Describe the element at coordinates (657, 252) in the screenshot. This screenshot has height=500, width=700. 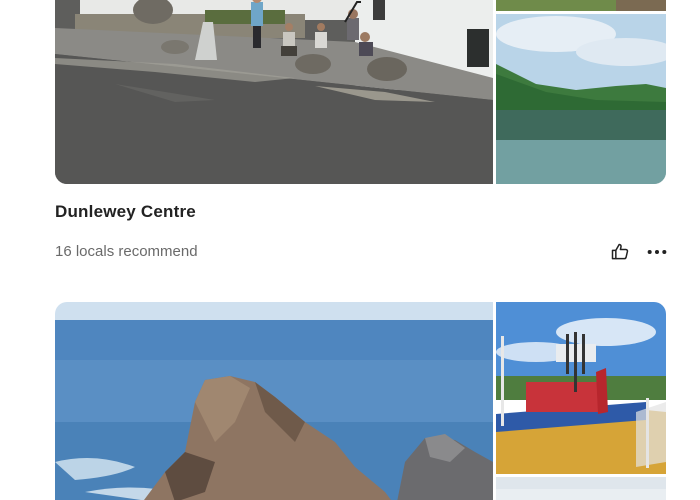
I see `more-dots-icon` at that location.